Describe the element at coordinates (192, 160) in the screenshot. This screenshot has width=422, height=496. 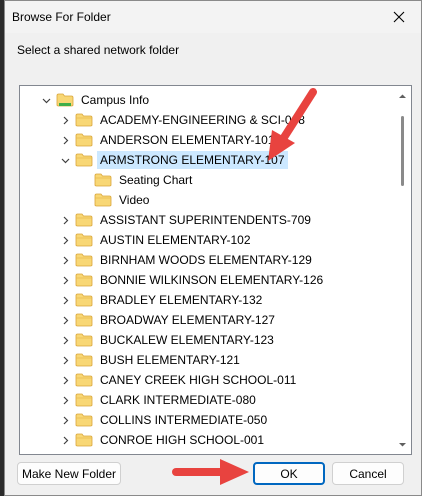
I see `tree-item-label: ARMSTRONG ELEMENTARY-107` at that location.